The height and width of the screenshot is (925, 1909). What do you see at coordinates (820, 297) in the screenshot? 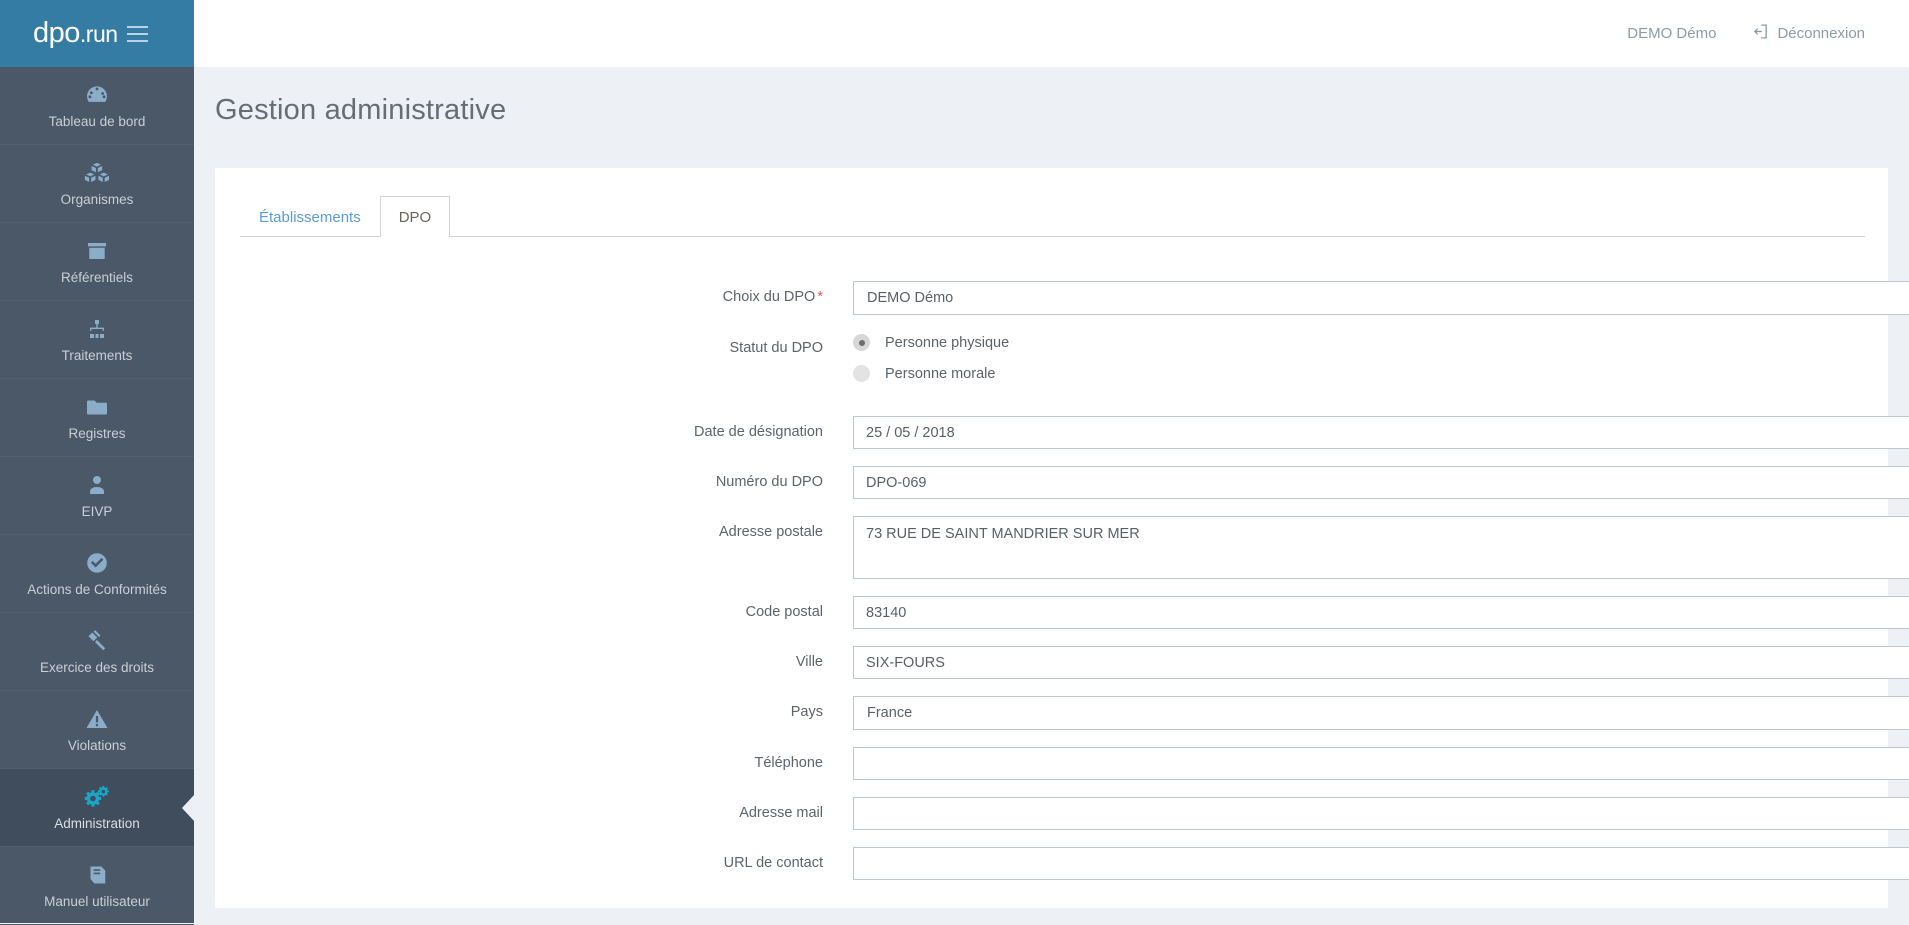
I see `required-marker: *` at bounding box center [820, 297].